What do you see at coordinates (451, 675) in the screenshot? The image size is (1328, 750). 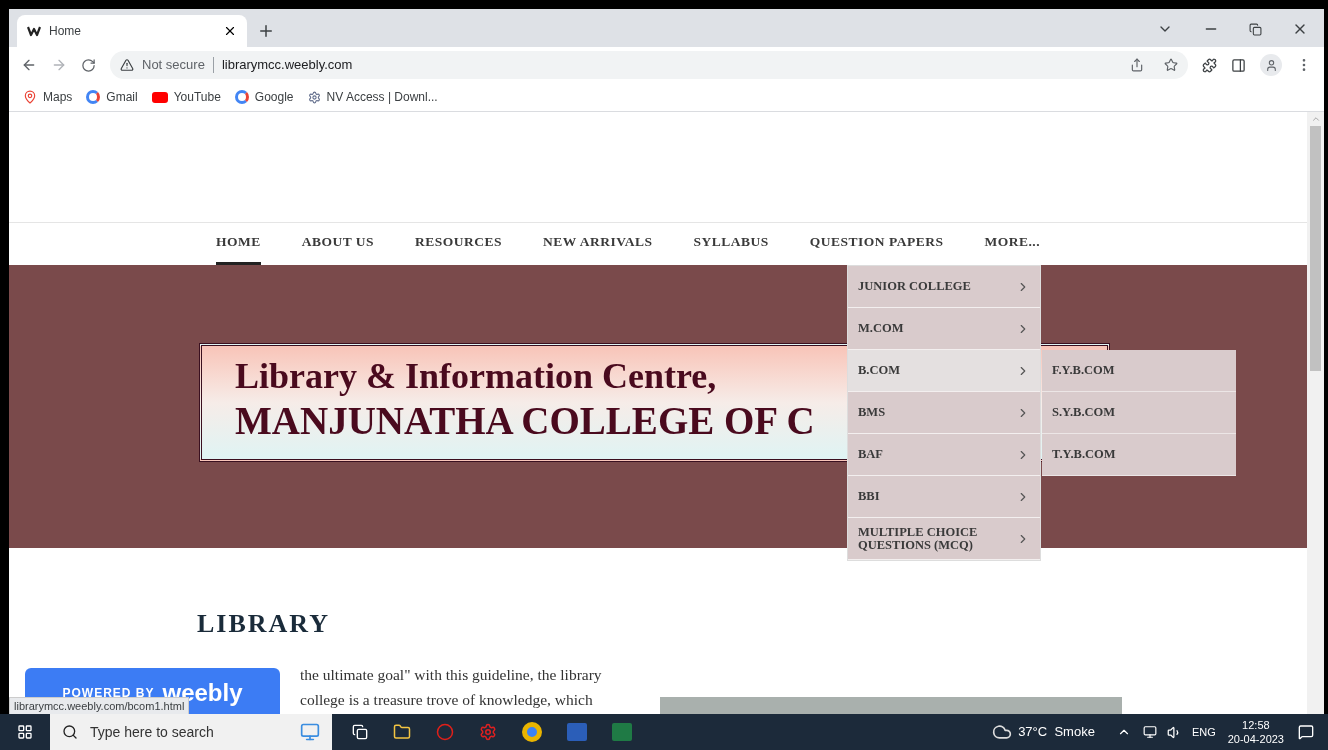 I see `body-text: the ultimate goal" with this guideline, the library` at bounding box center [451, 675].